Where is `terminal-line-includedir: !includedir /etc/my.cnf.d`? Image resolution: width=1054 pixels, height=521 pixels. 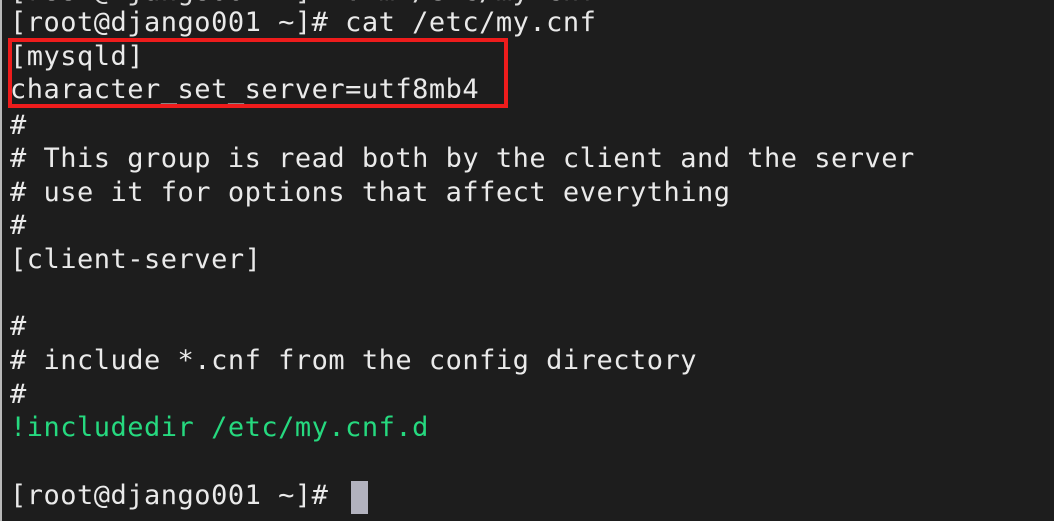 terminal-line-includedir: !includedir /etc/my.cnf.d is located at coordinates (219, 427).